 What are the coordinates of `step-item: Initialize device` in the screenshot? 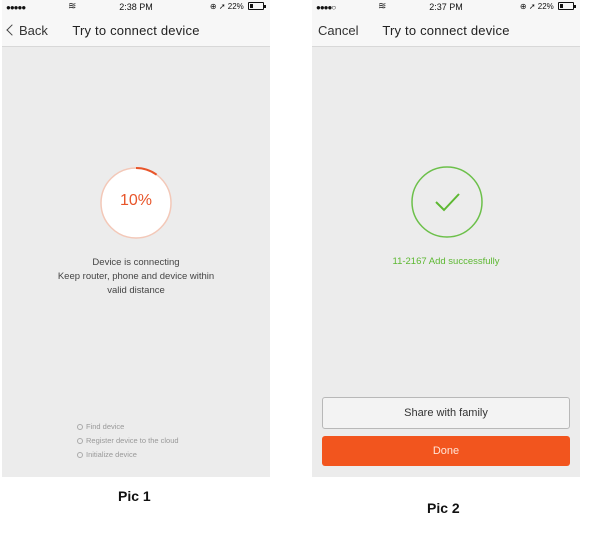 It's located at (128, 455).